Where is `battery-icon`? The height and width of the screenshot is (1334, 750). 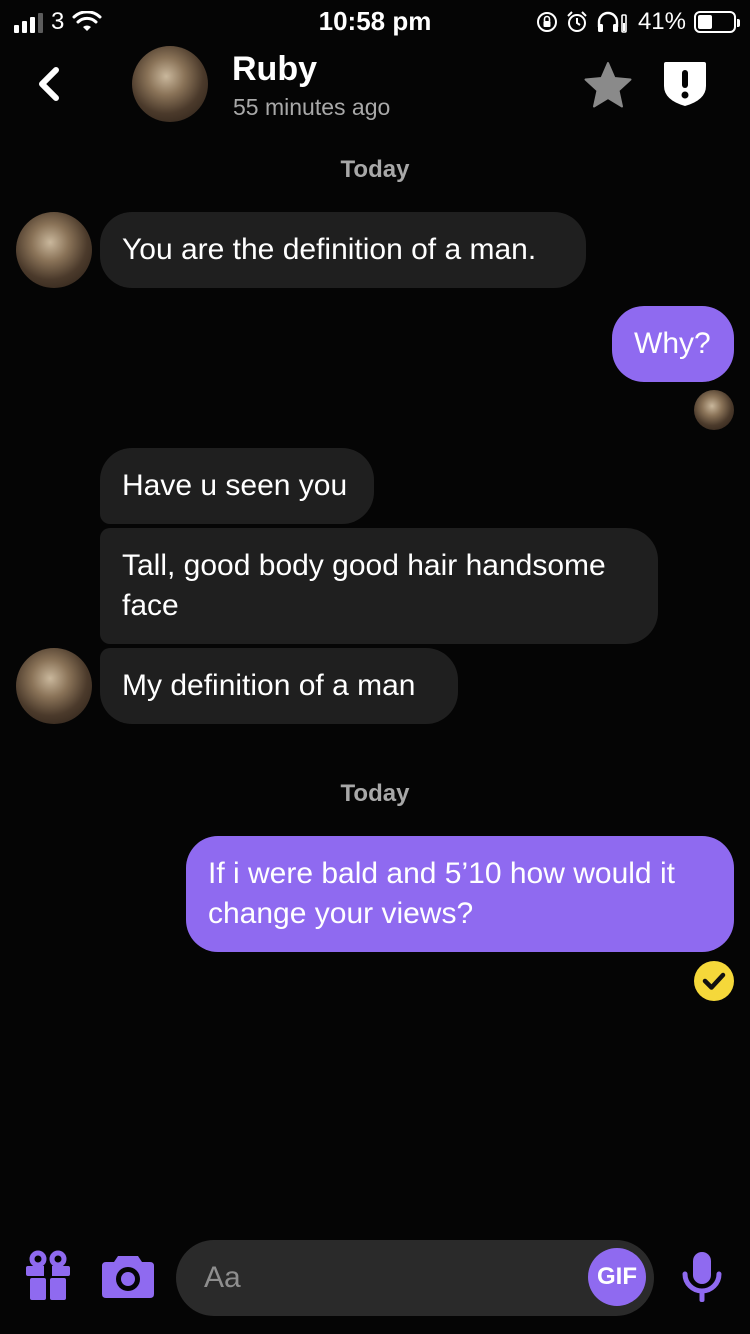 battery-icon is located at coordinates (717, 22).